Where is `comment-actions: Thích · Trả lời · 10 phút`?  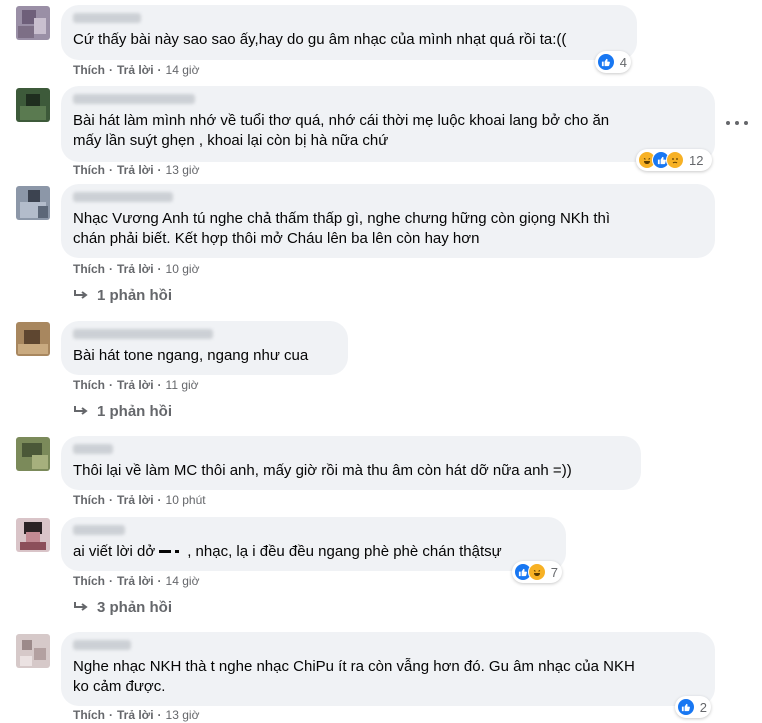
comment-actions: Thích · Trả lời · 10 phút is located at coordinates (139, 500).